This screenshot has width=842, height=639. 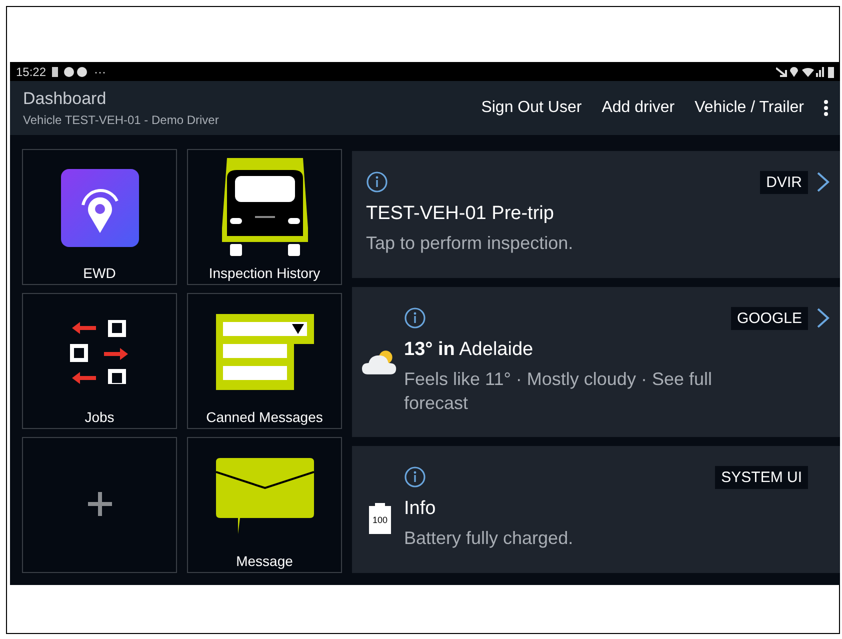 I want to click on notification-card: GOOGLE 13° in Adelaide Feels like 11° · Mostly cloudy · See full forecast, so click(x=596, y=362).